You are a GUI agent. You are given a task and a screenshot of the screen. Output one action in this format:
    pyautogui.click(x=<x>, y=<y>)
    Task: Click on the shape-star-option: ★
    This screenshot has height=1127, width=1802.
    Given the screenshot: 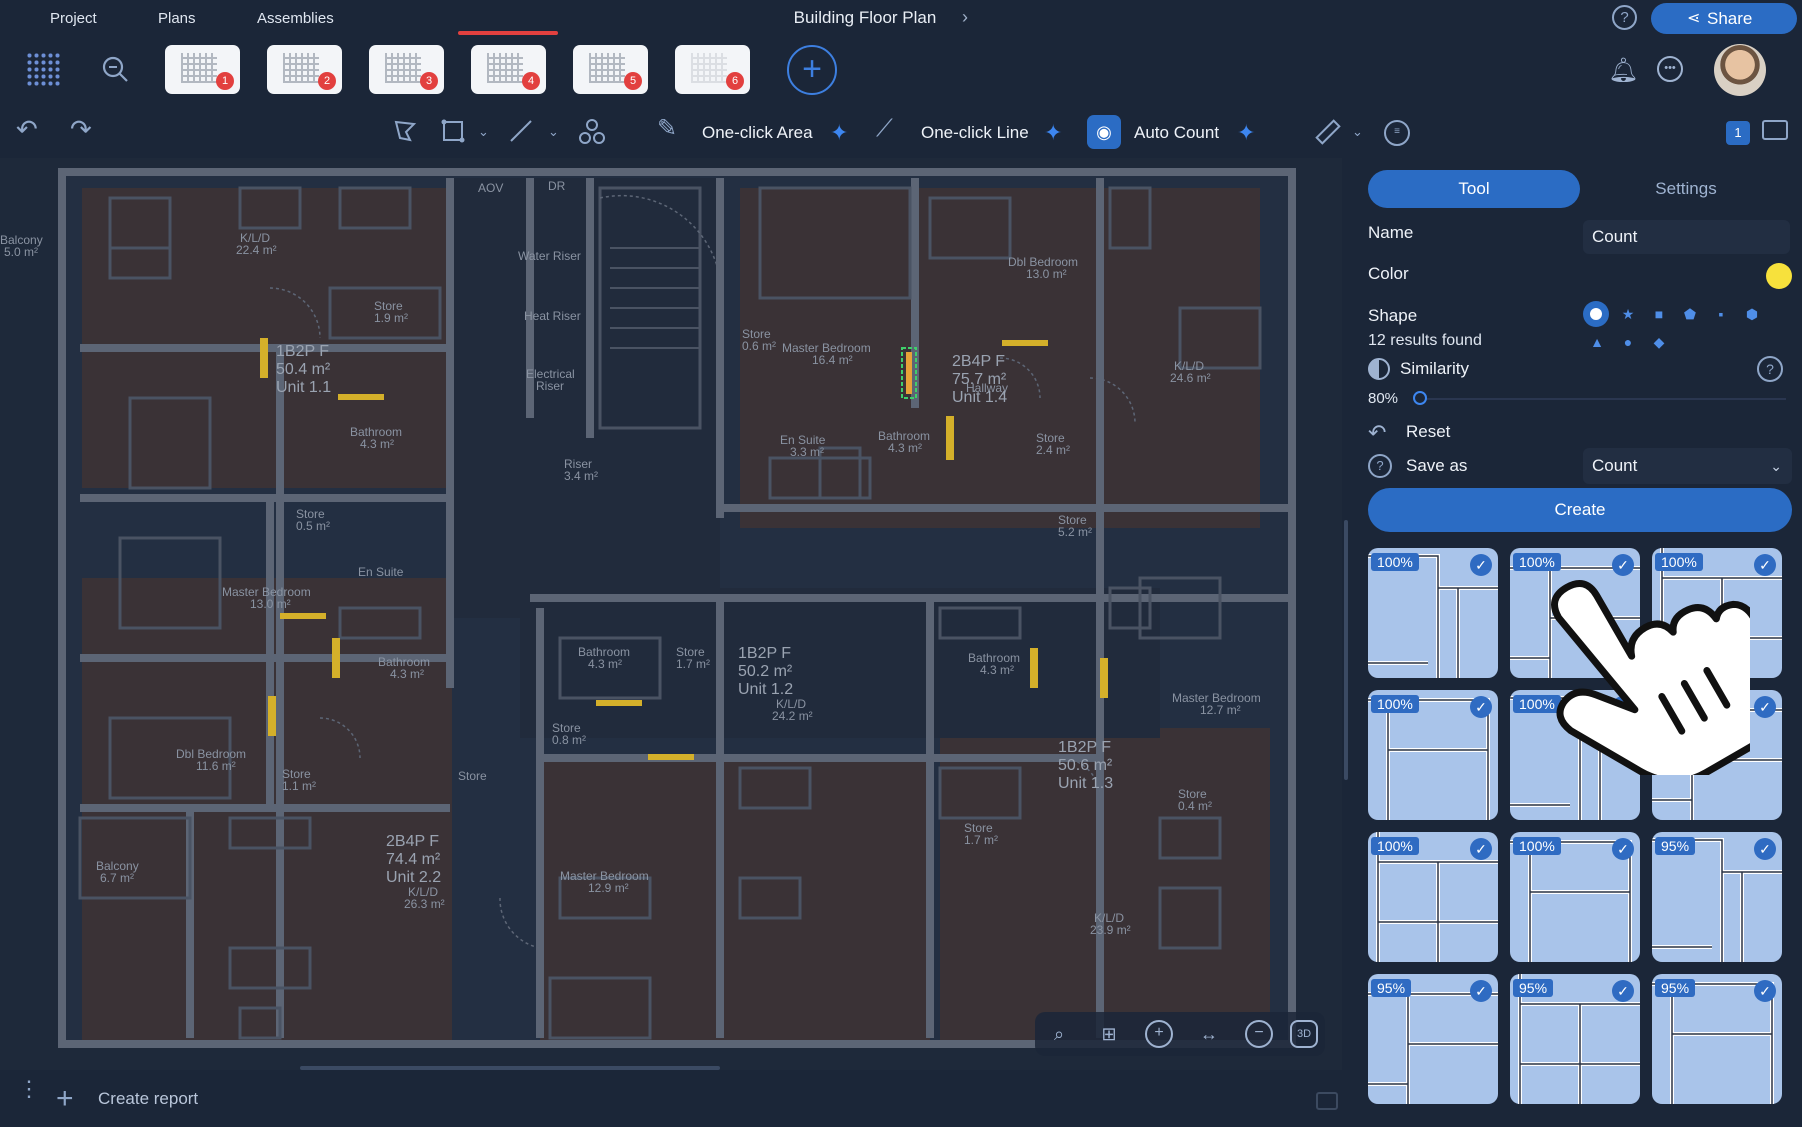 What is the action you would take?
    pyautogui.click(x=1628, y=314)
    